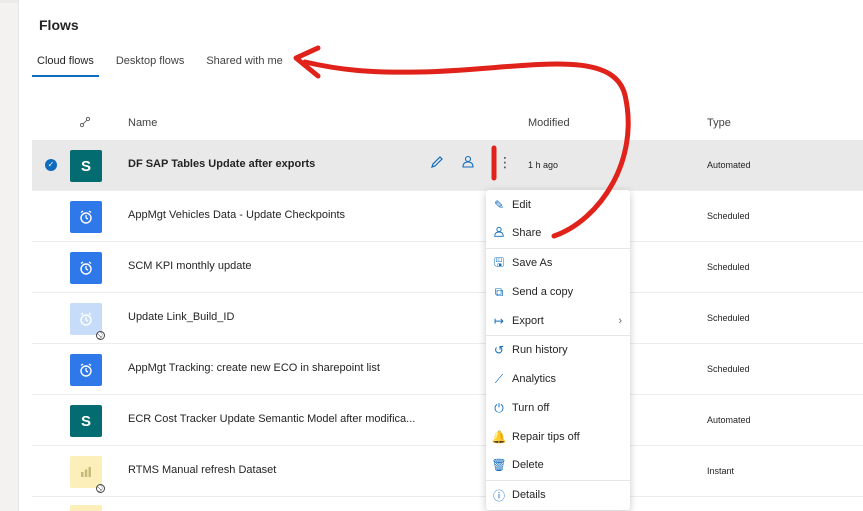 The height and width of the screenshot is (511, 863). Describe the element at coordinates (499, 465) in the screenshot. I see `trash-icon: 🗑` at that location.